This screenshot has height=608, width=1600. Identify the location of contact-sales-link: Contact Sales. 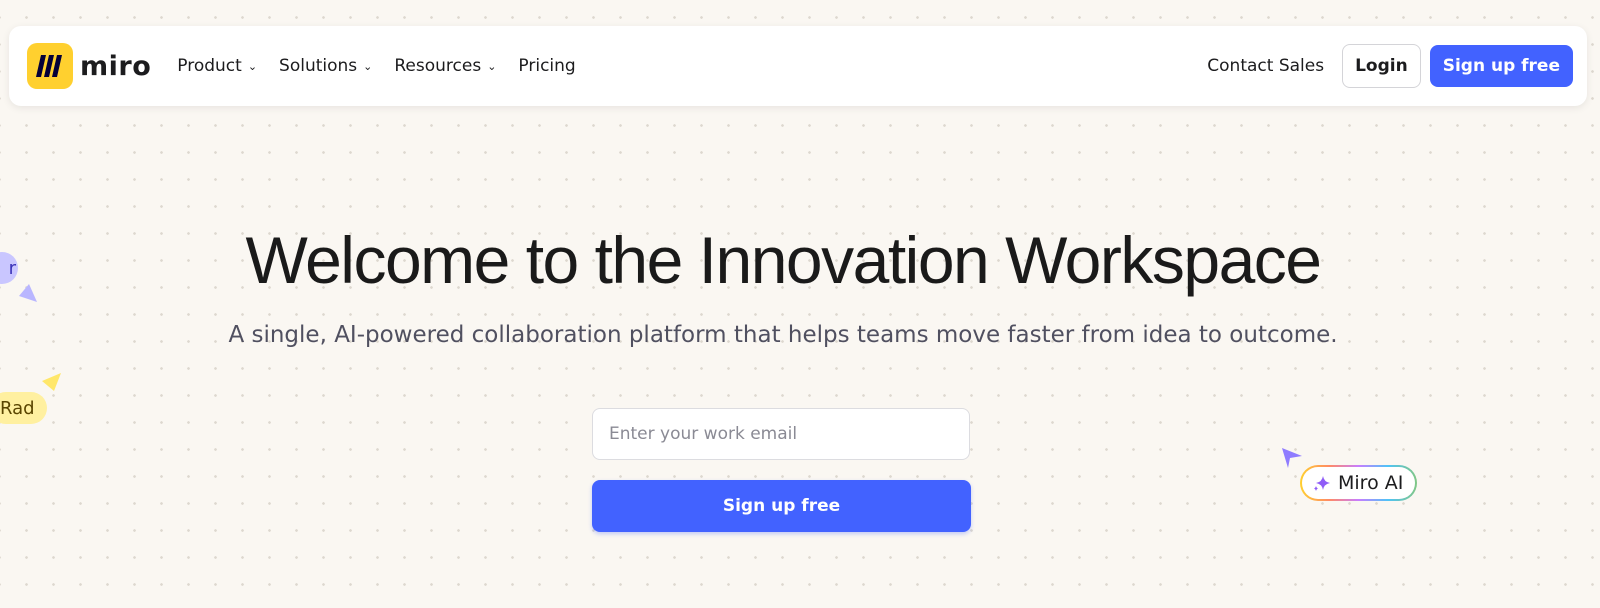
(1265, 66).